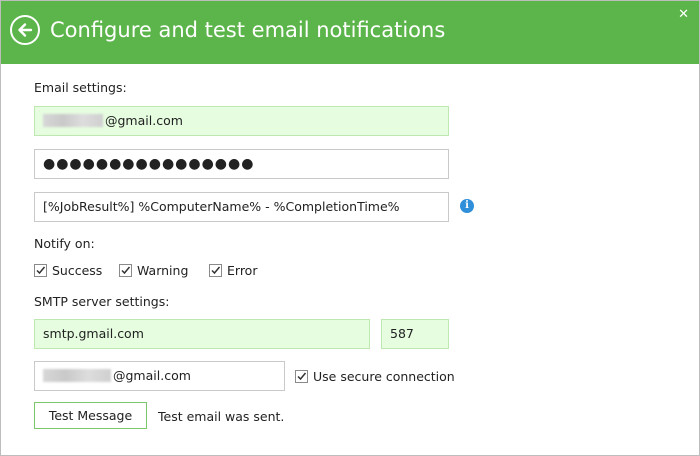  I want to click on notify-success-checkbox: Success, so click(68, 270).